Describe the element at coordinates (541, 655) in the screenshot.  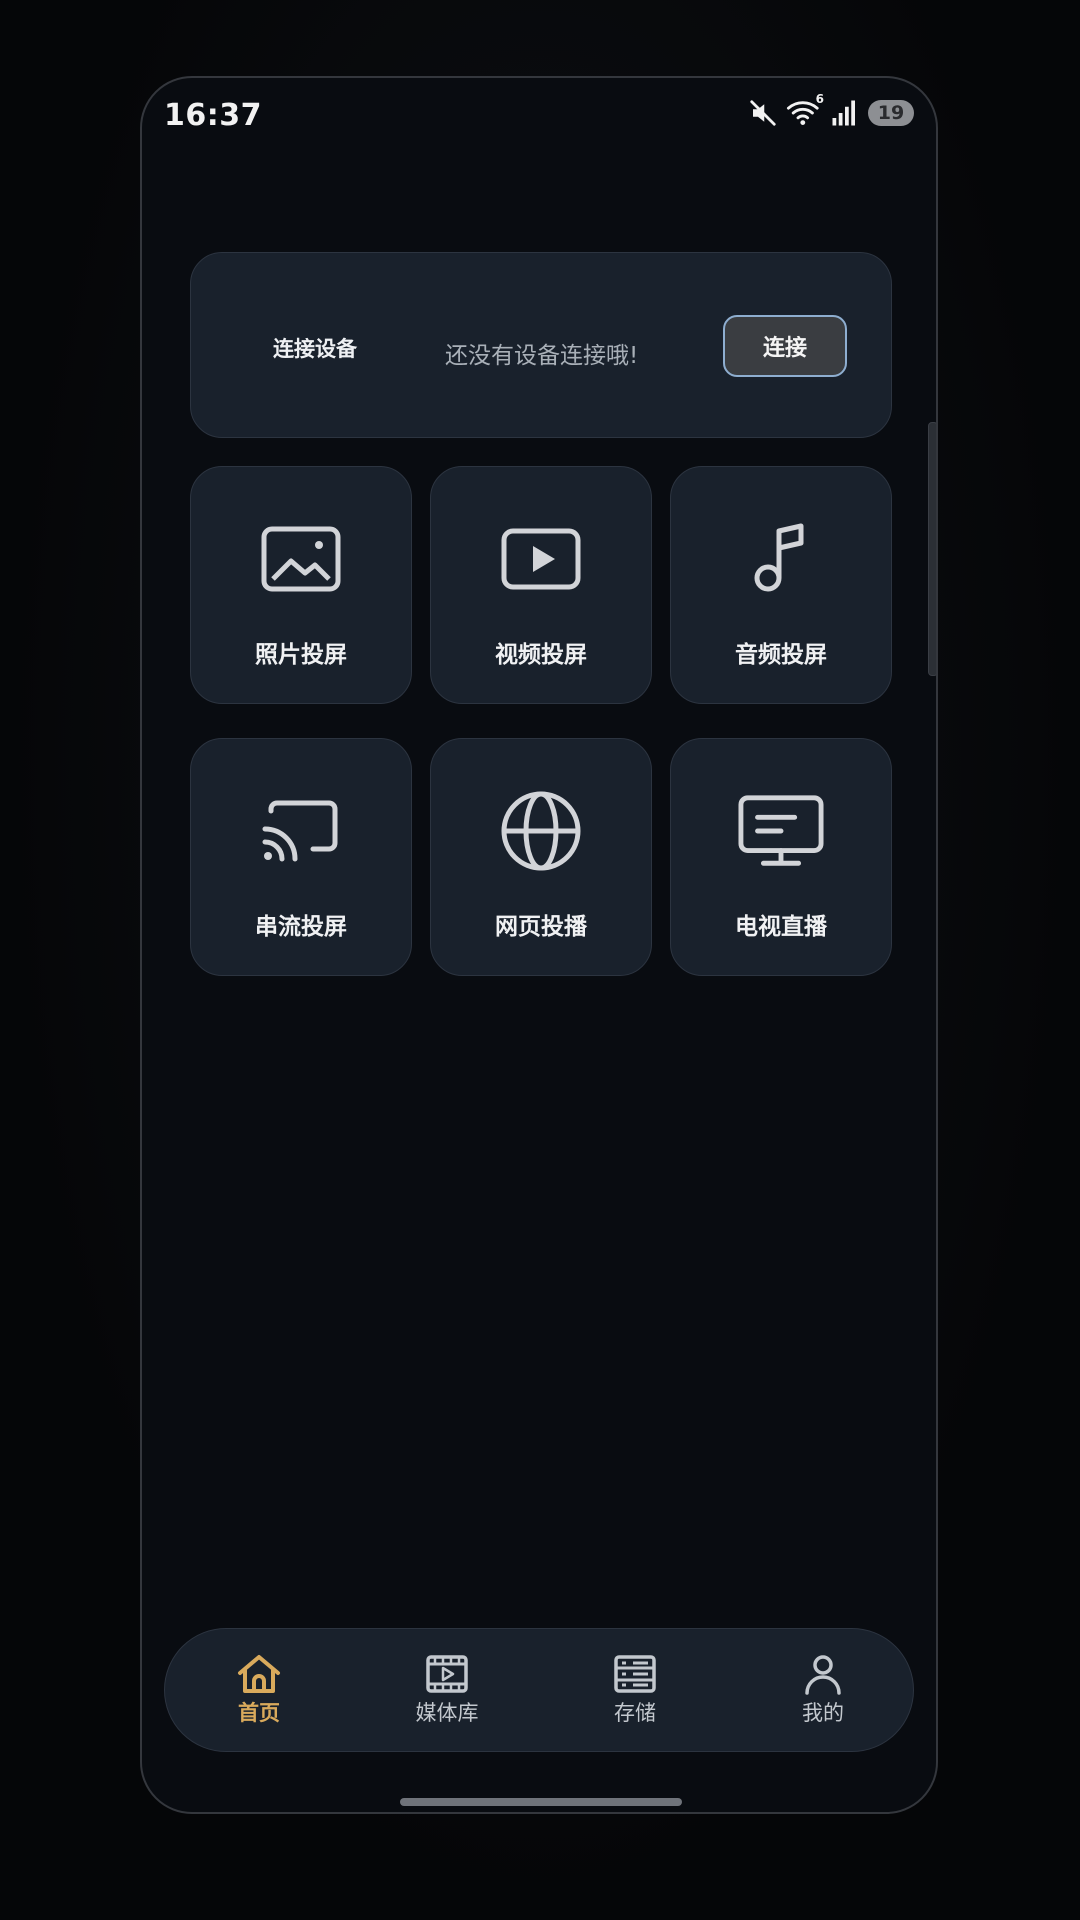
I see `tile-label: 视频投屏` at that location.